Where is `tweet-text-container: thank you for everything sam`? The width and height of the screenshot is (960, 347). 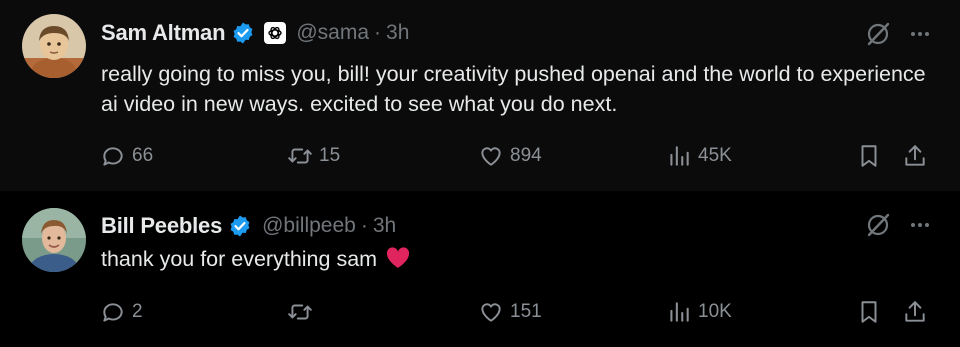
tweet-text-container: thank you for everything sam is located at coordinates (521, 259).